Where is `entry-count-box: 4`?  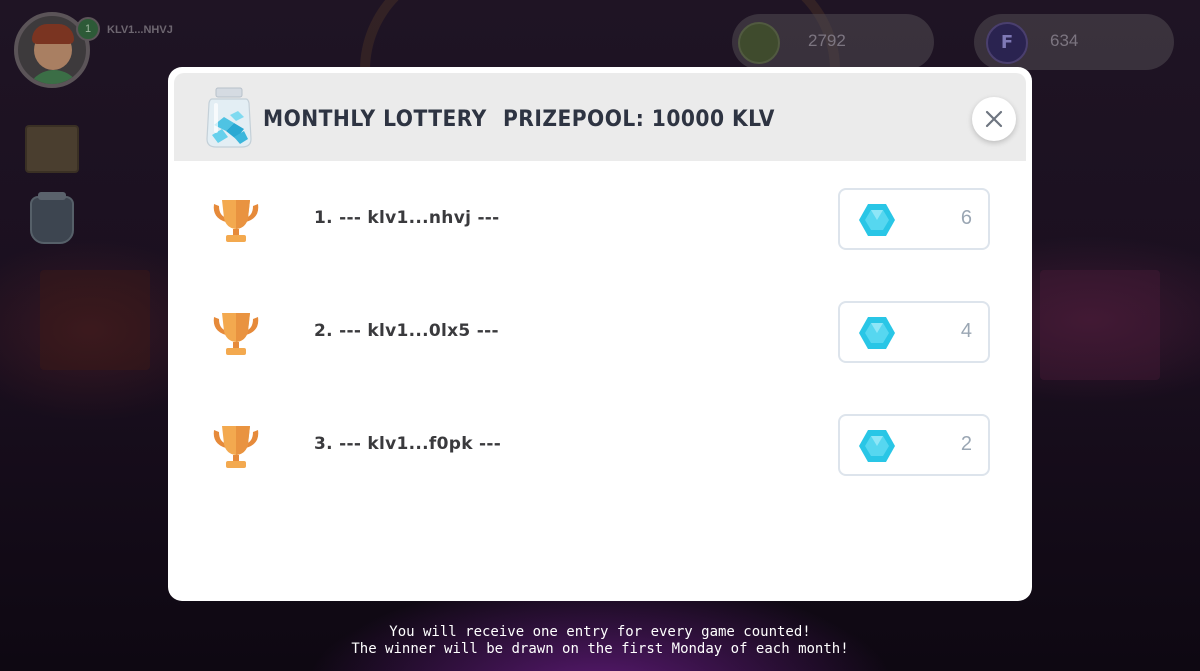
entry-count-box: 4 is located at coordinates (914, 332).